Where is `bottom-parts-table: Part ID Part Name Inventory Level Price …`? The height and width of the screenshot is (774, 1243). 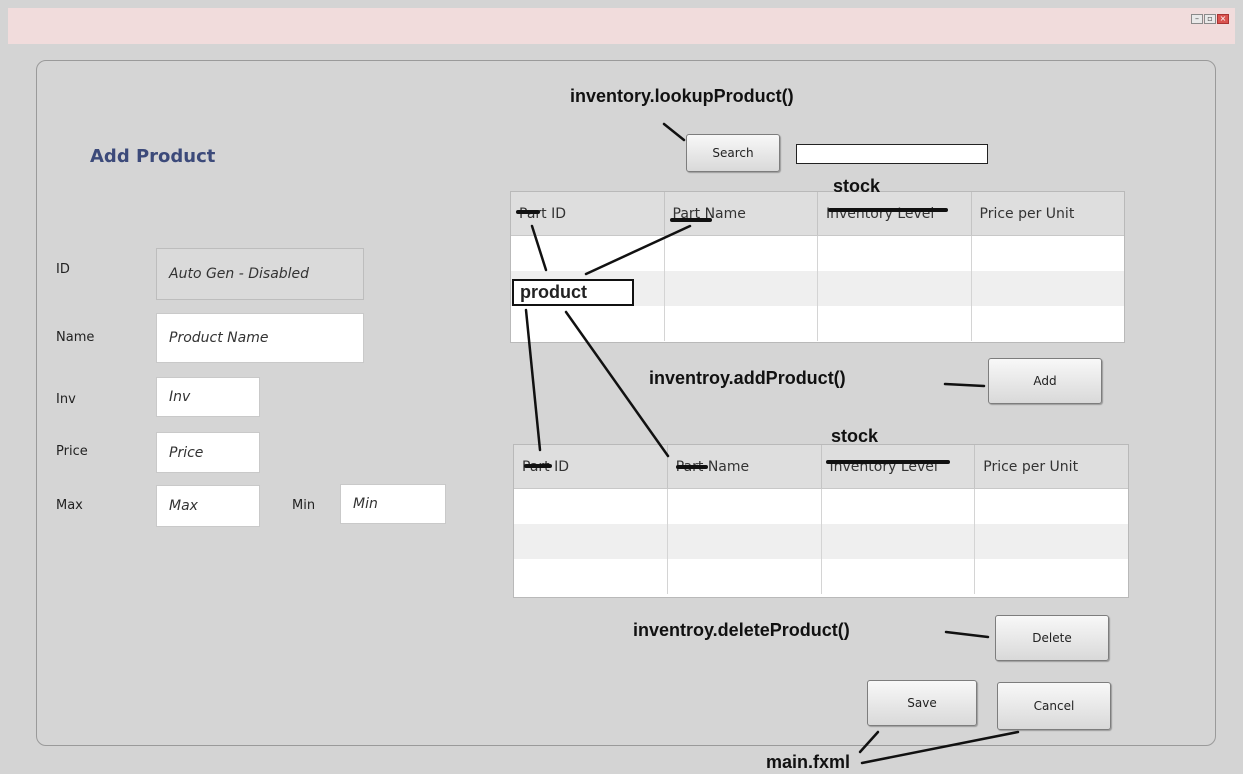 bottom-parts-table: Part ID Part Name Inventory Level Price … is located at coordinates (821, 521).